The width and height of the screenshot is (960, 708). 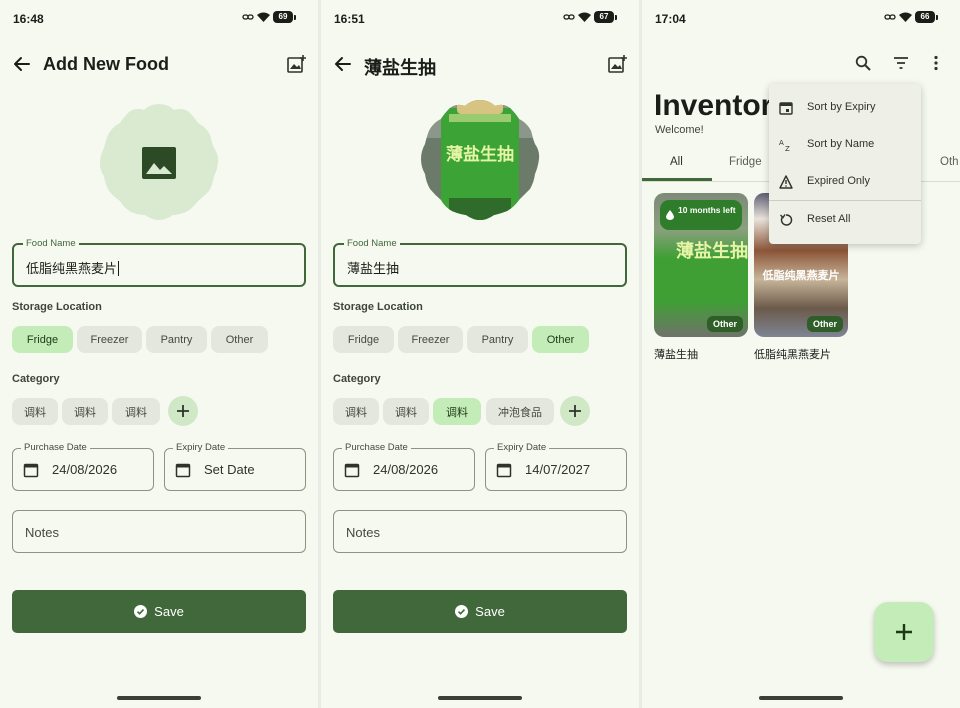 I want to click on warning-icon, so click(x=786, y=182).